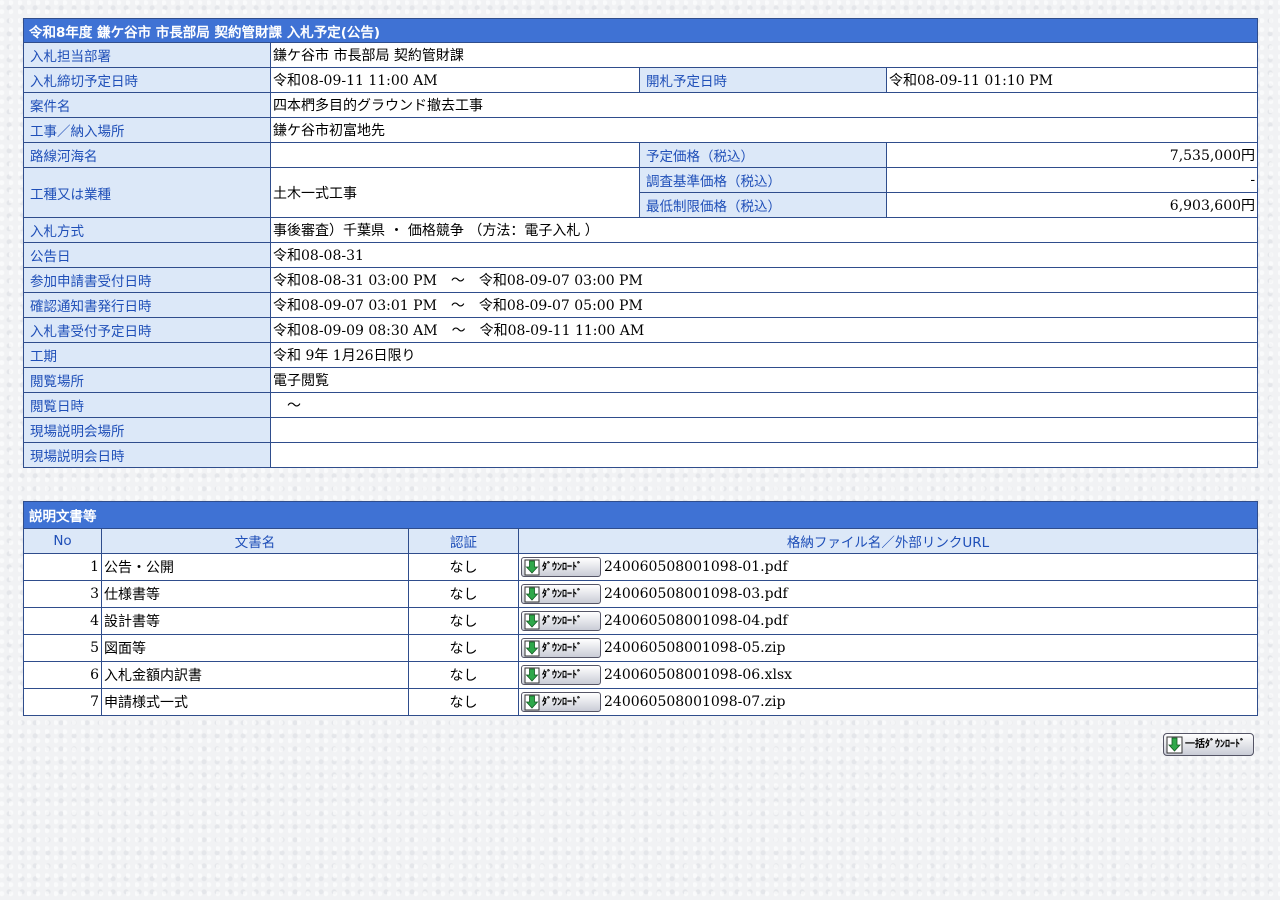 This screenshot has height=900, width=1280. I want to click on open-label: 開札予定日時, so click(763, 80).